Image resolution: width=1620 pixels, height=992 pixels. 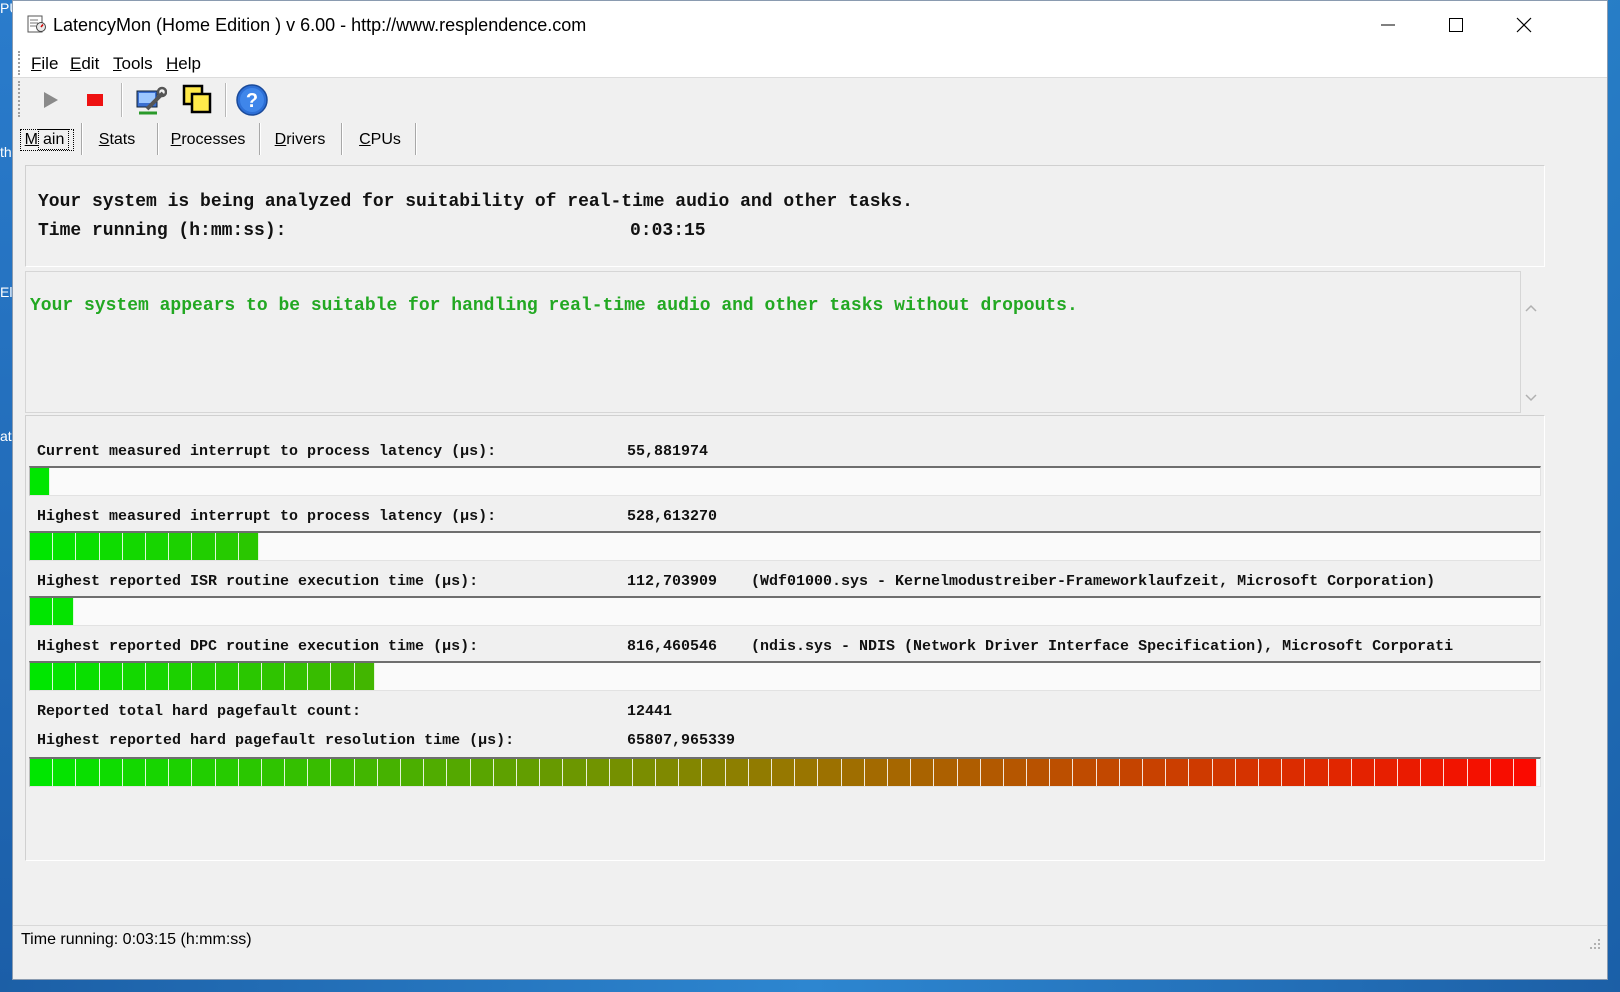 What do you see at coordinates (226, 100) in the screenshot?
I see `toolbar-separator` at bounding box center [226, 100].